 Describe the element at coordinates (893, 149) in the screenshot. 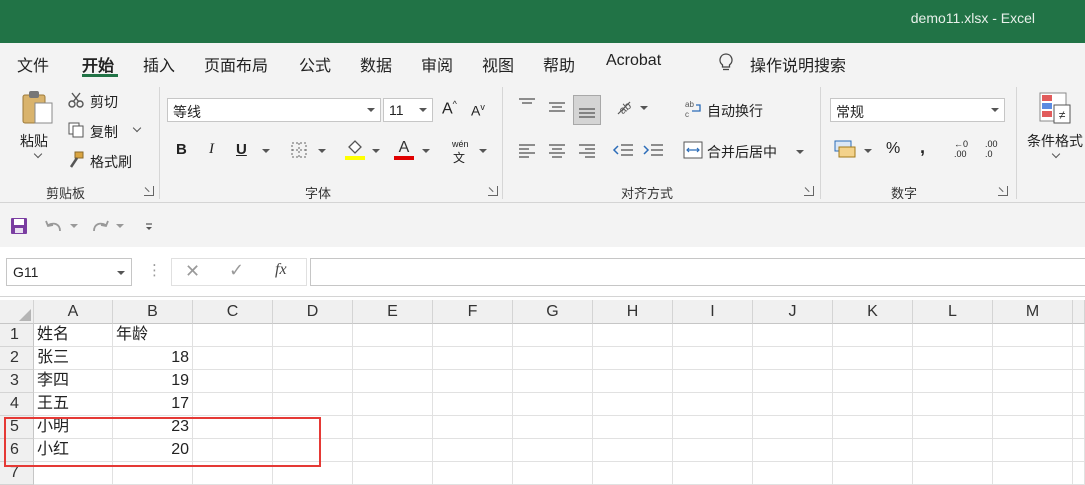

I see `percent-style-button: %` at that location.